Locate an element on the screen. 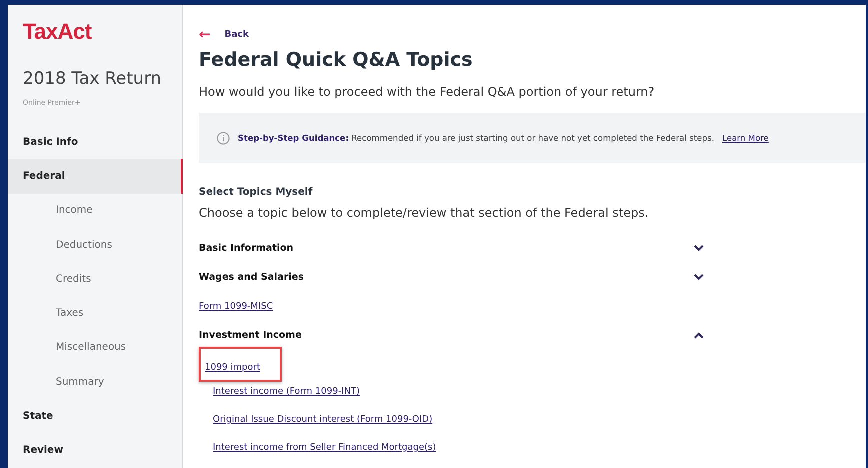 The height and width of the screenshot is (468, 868). topic-label: Investment Income is located at coordinates (250, 335).